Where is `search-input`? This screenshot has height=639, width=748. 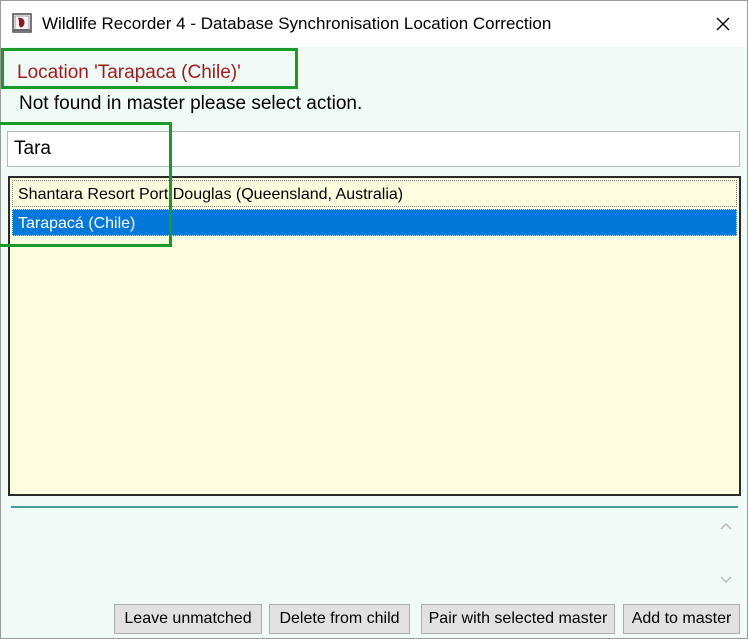
search-input is located at coordinates (373, 149).